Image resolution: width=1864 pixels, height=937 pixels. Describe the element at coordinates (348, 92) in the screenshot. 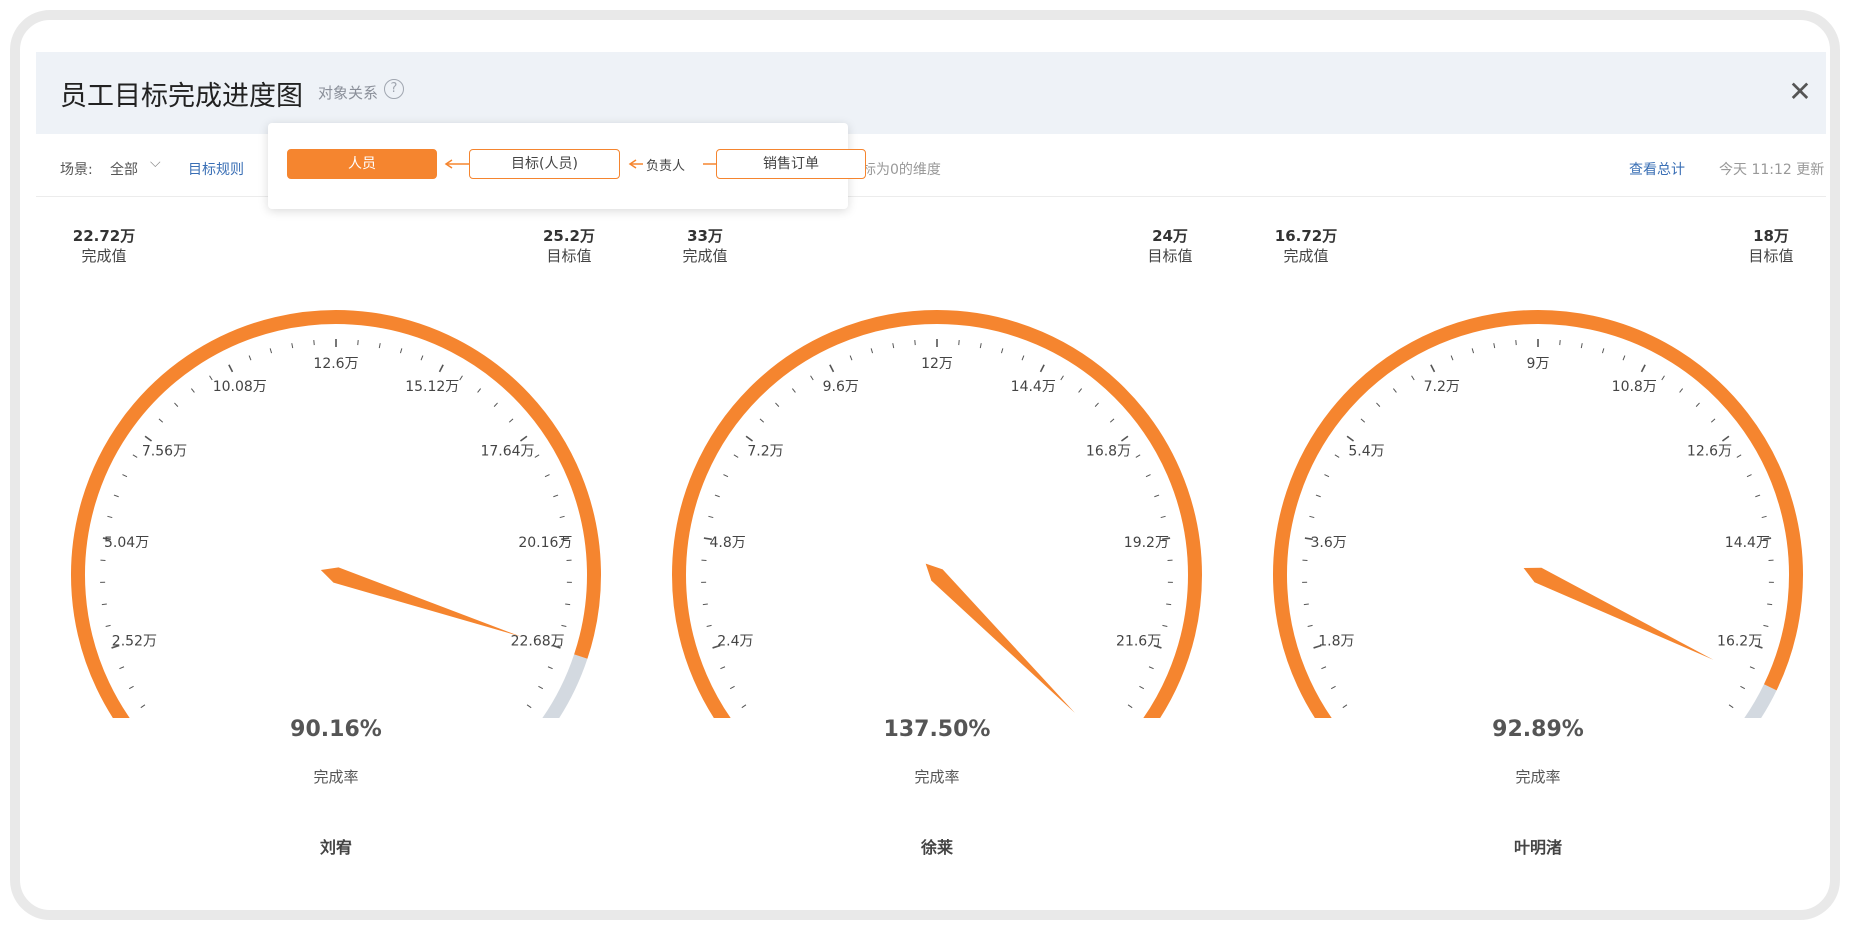

I see `relation-link: 对象关系` at that location.